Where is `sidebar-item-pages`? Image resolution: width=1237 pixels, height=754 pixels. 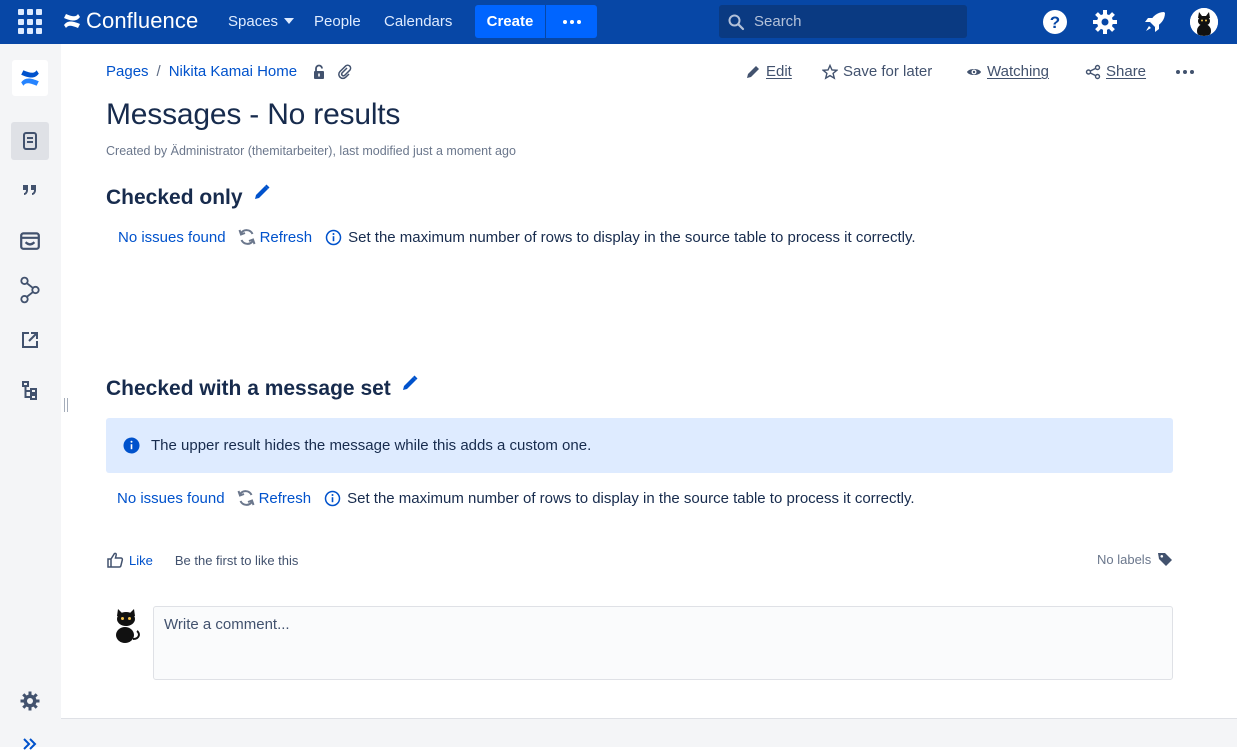
sidebar-item-pages is located at coordinates (30, 141).